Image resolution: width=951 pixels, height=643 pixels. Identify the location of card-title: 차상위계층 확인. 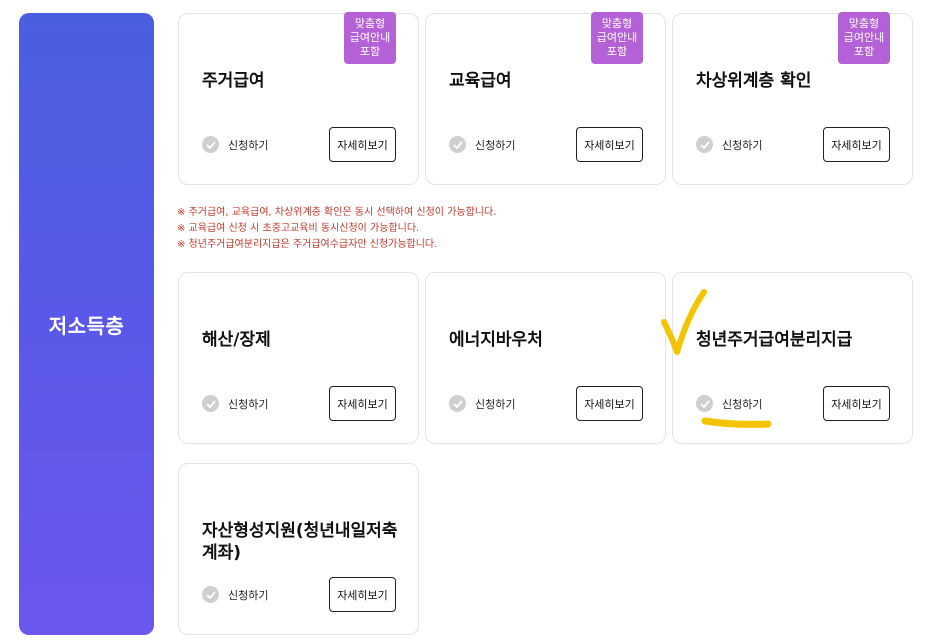
(754, 81).